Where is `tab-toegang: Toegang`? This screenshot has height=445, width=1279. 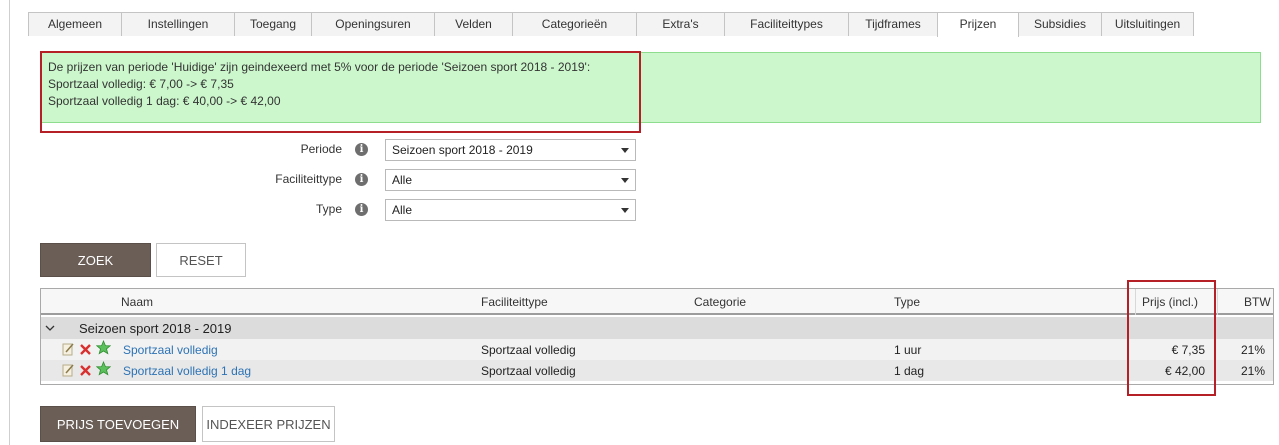 tab-toegang: Toegang is located at coordinates (273, 24).